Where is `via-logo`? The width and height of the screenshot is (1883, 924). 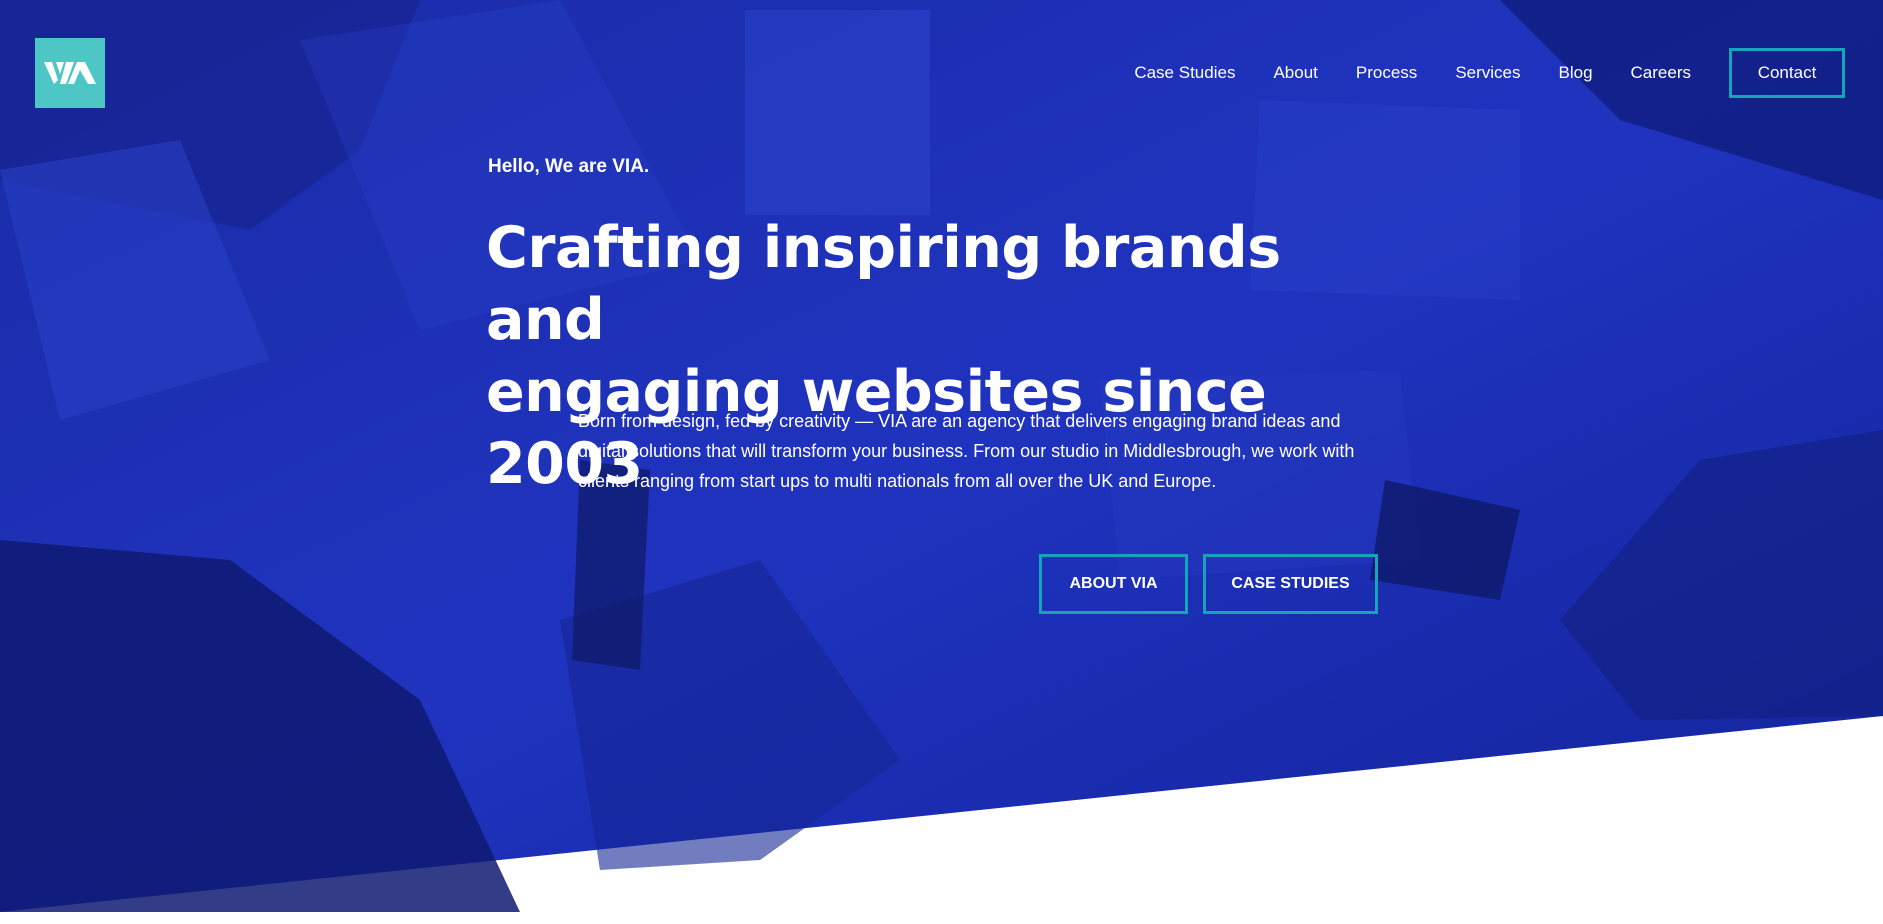
via-logo is located at coordinates (70, 73).